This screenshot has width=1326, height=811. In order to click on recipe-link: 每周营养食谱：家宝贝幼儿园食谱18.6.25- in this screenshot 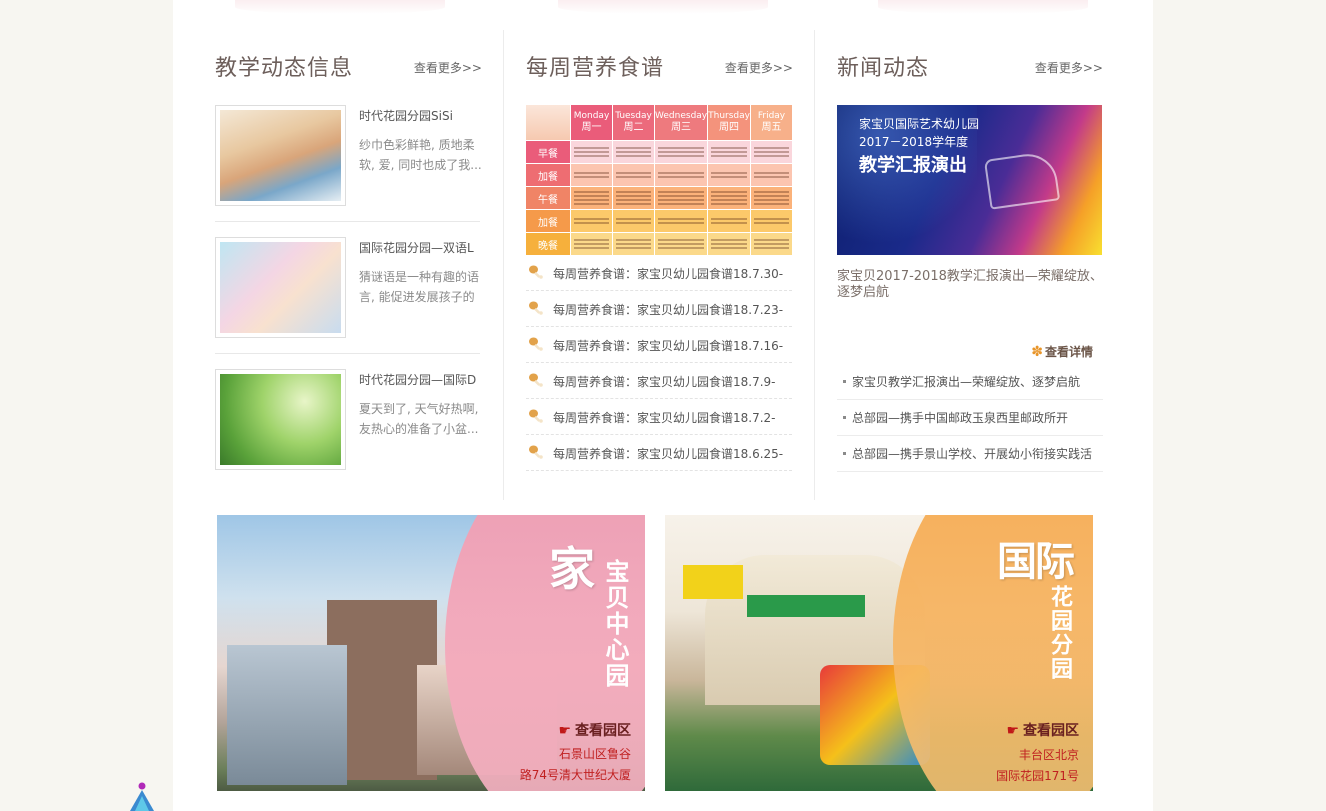, I will do `click(672, 453)`.